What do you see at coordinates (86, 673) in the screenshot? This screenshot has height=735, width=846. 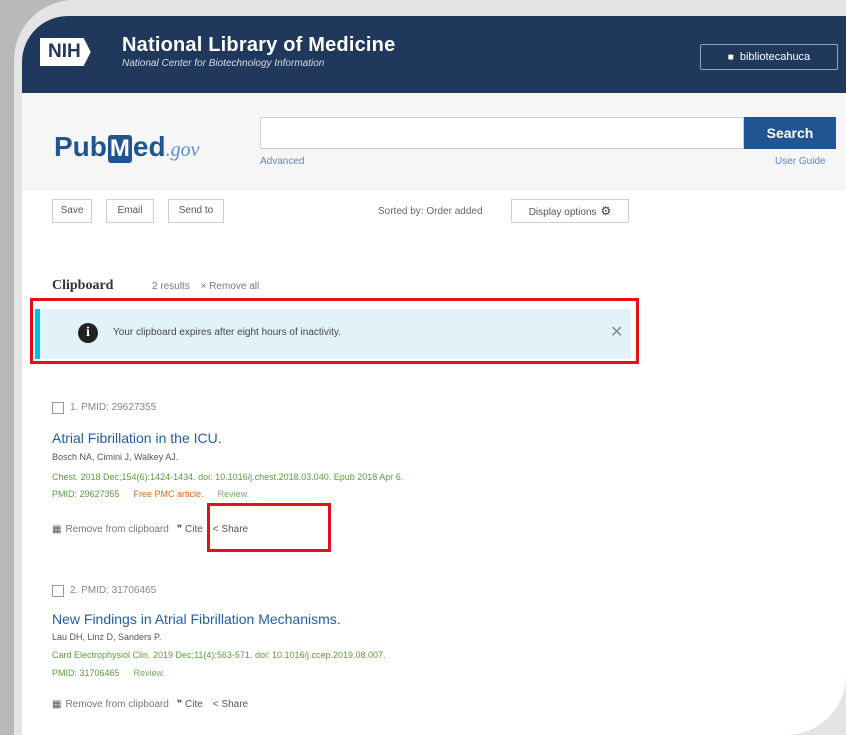 I see `result-pmid: PMID: 31706465` at bounding box center [86, 673].